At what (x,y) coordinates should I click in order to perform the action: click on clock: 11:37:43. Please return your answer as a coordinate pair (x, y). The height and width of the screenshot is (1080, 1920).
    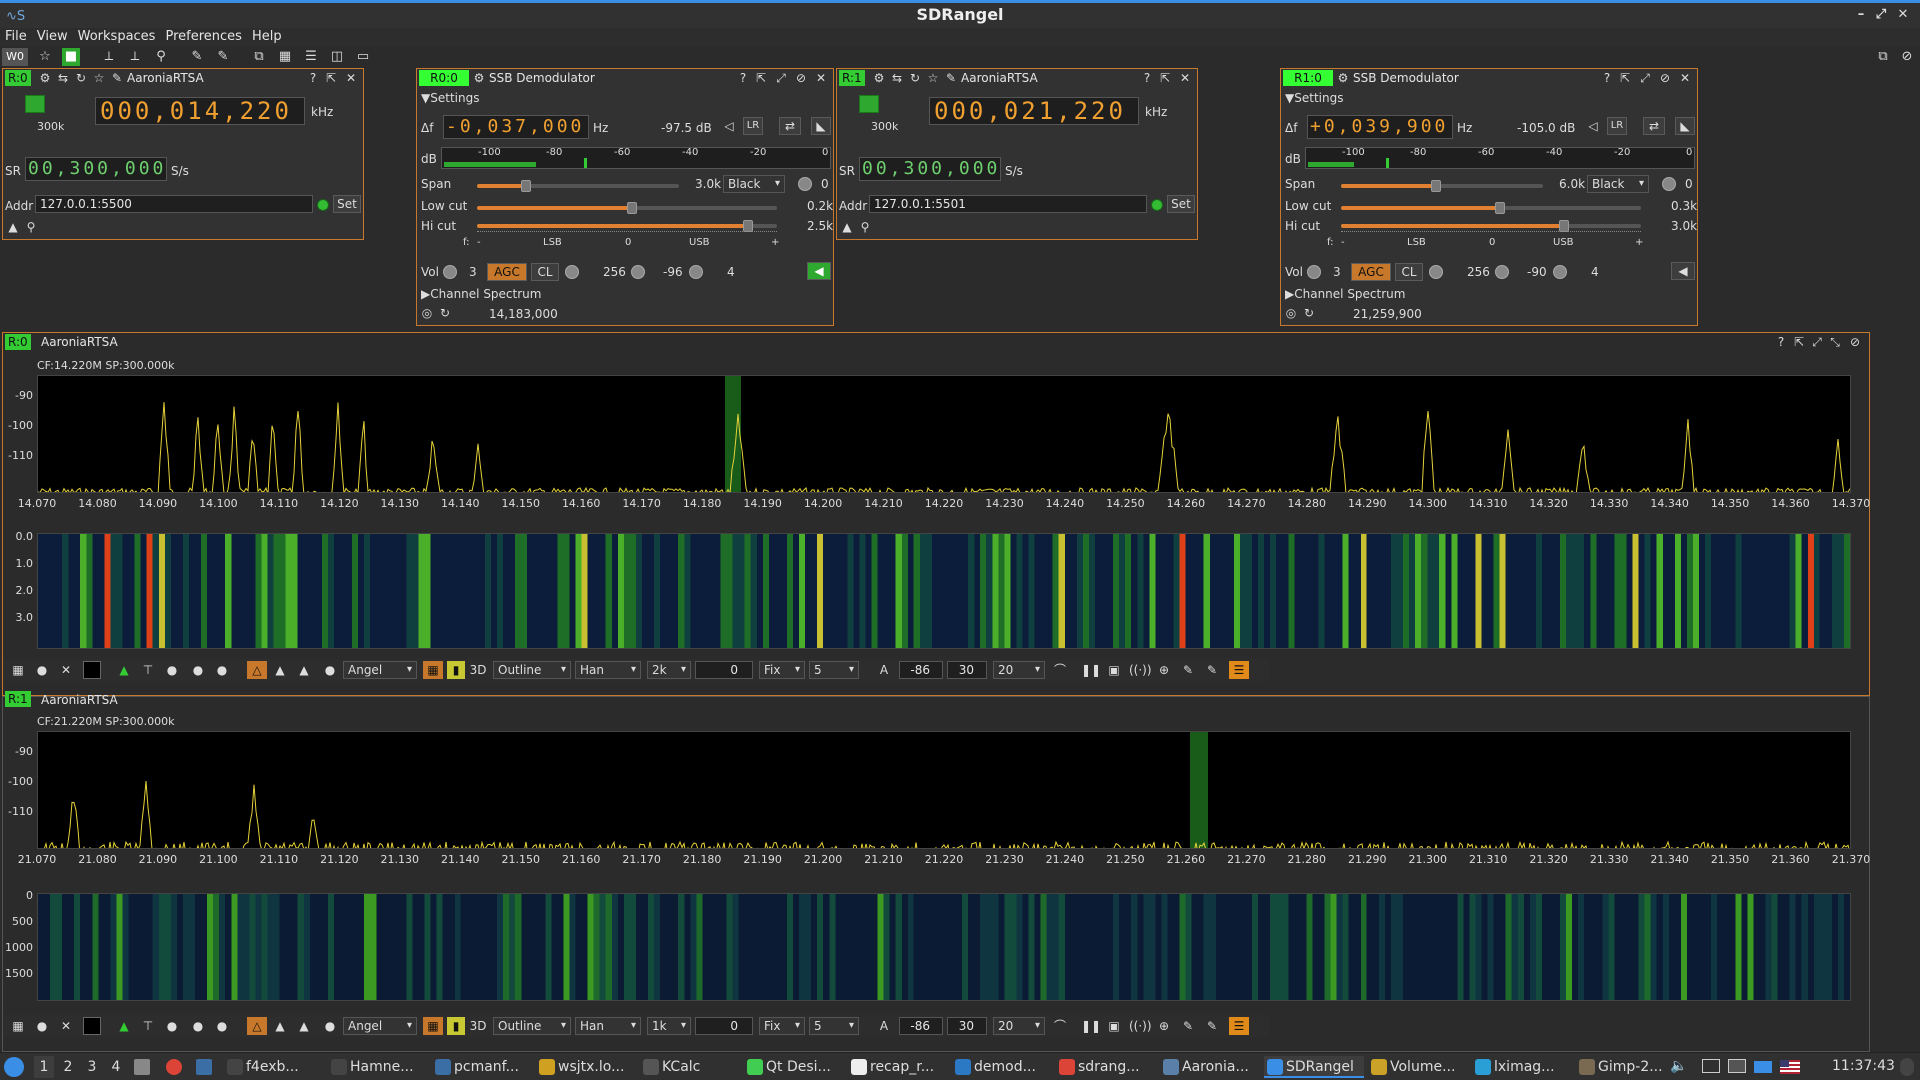
    Looking at the image, I should click on (1863, 1066).